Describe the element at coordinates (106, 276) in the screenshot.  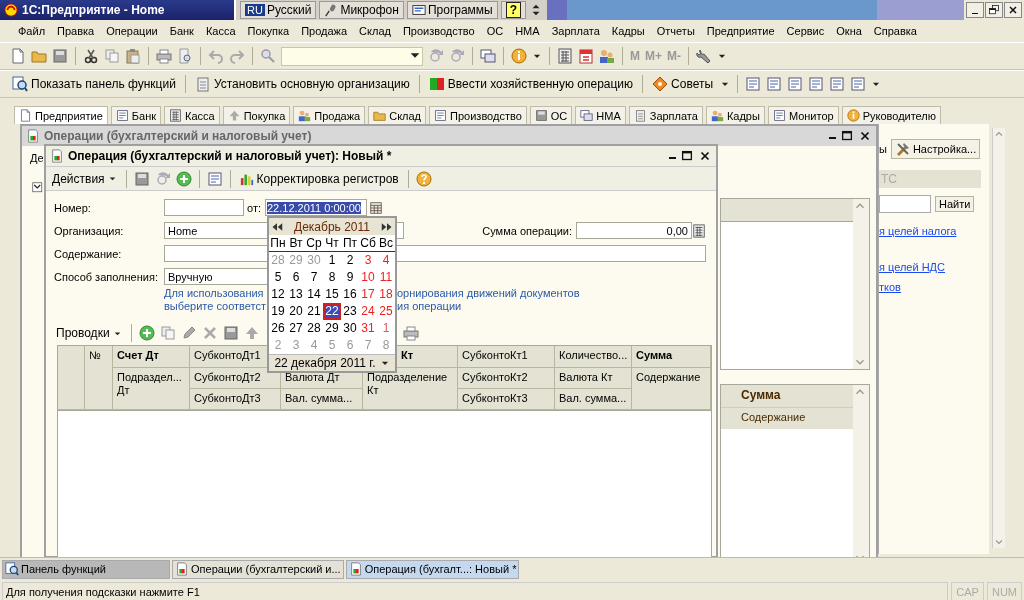
I see `field-label: Способ заполнения:` at that location.